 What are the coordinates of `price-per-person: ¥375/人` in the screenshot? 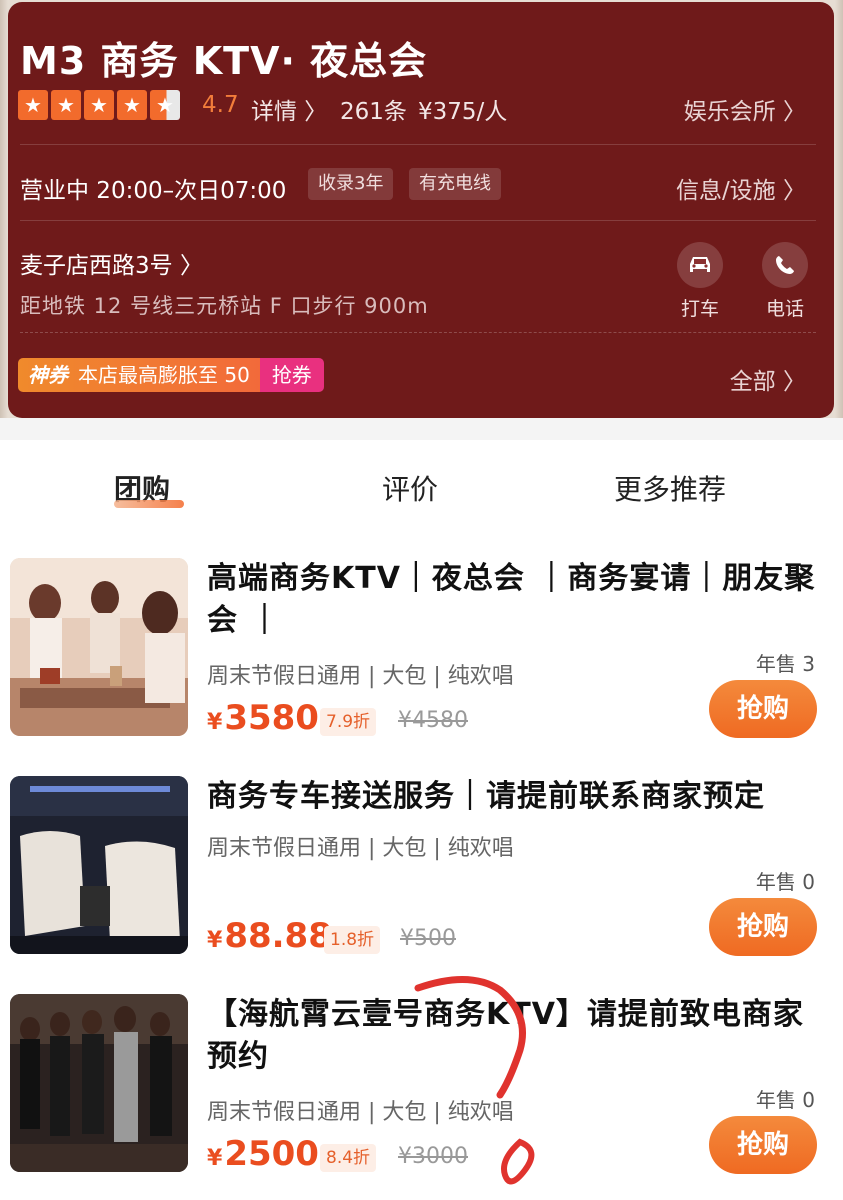 It's located at (463, 112).